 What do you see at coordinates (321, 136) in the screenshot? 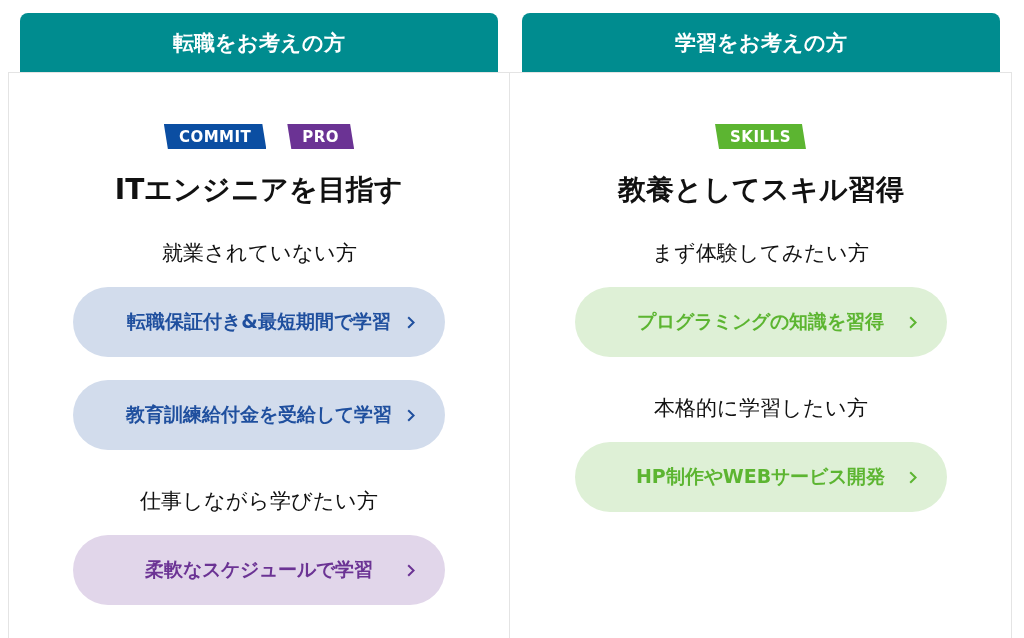
I see `course-badge: PRO` at bounding box center [321, 136].